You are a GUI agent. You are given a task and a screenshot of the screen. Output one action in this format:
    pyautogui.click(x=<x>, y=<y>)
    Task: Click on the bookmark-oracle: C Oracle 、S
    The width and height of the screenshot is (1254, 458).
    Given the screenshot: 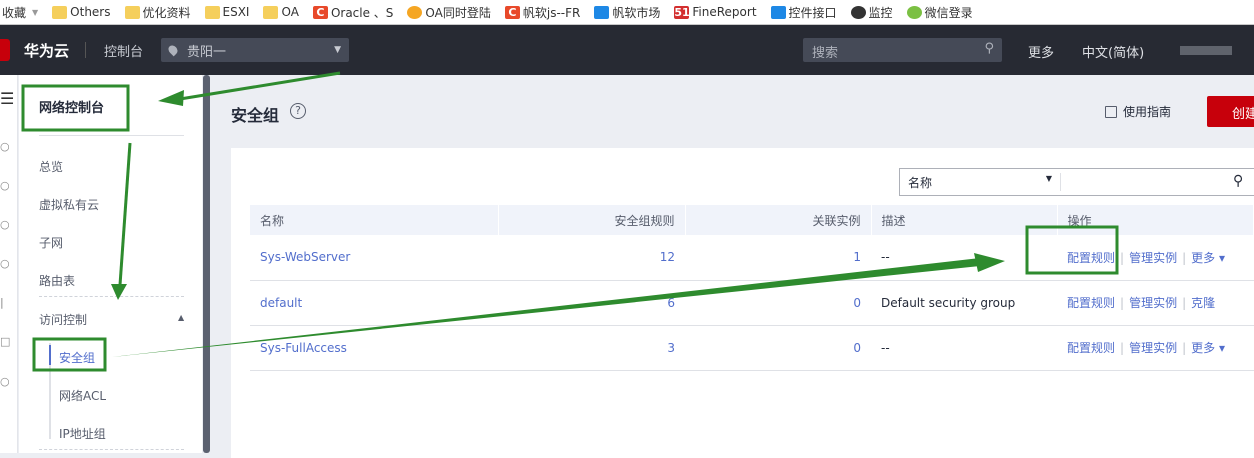 What is the action you would take?
    pyautogui.click(x=352, y=12)
    